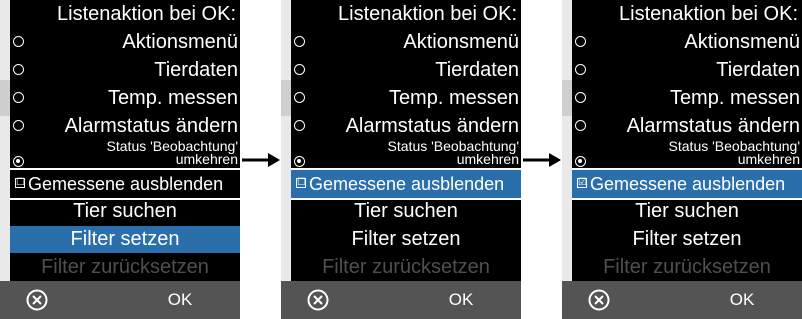 The height and width of the screenshot is (319, 802). I want to click on checkbox-checked-icon: ☑, so click(582, 183).